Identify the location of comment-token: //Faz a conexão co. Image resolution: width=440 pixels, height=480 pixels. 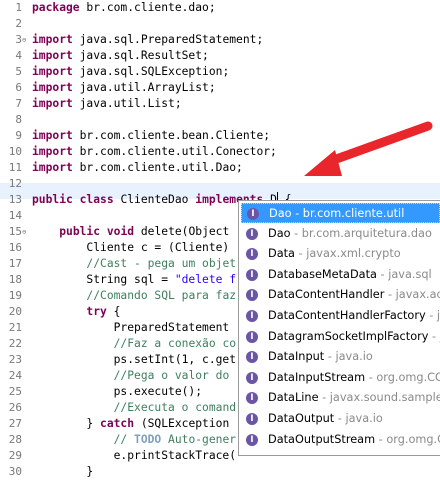
(175, 343).